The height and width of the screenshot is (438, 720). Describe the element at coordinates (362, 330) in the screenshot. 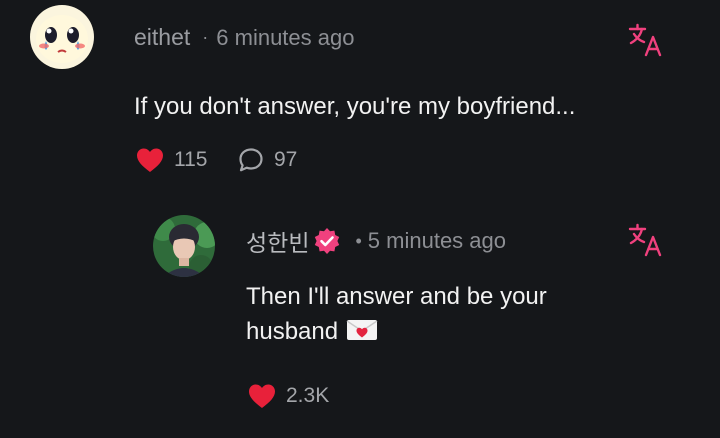

I see `love-letter-emoji` at that location.